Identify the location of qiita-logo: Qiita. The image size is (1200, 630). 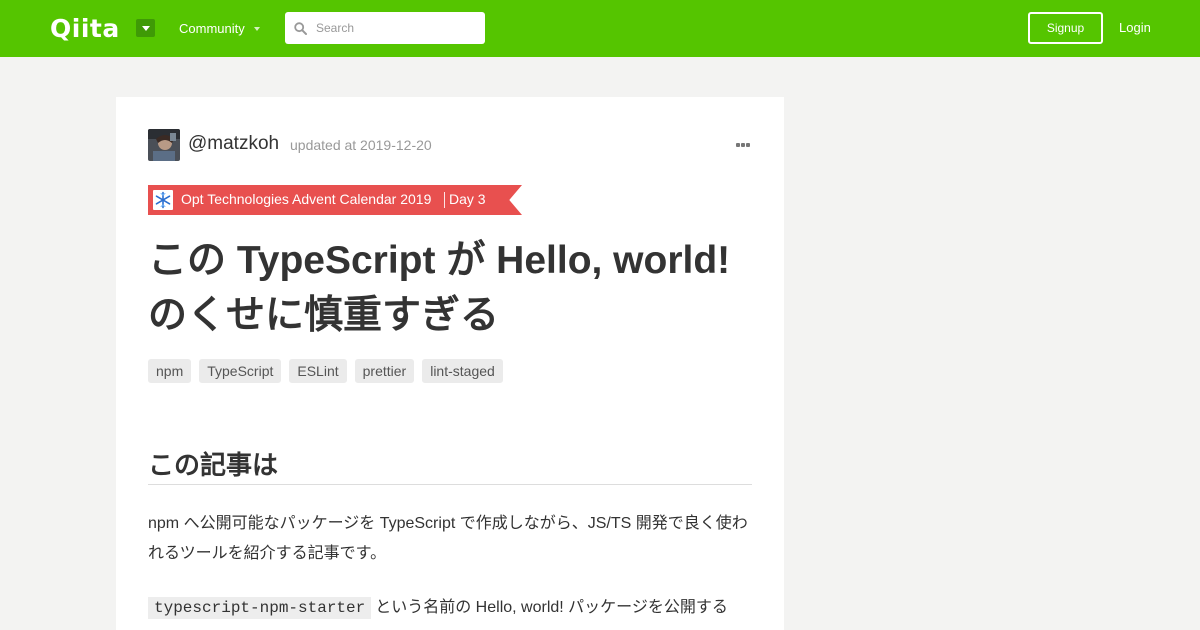
(85, 28).